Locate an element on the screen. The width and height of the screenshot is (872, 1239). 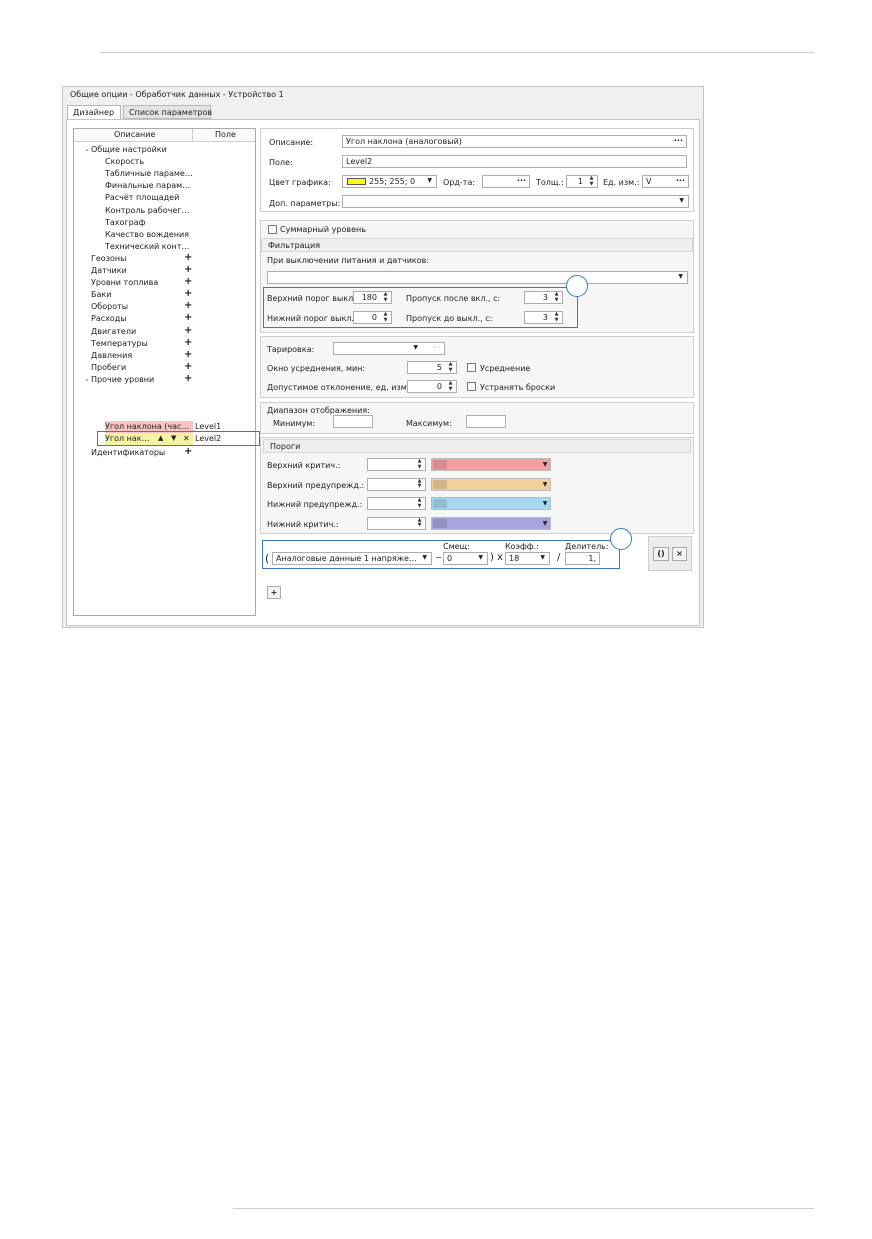
extra-params-select: ▼ is located at coordinates (515, 201).